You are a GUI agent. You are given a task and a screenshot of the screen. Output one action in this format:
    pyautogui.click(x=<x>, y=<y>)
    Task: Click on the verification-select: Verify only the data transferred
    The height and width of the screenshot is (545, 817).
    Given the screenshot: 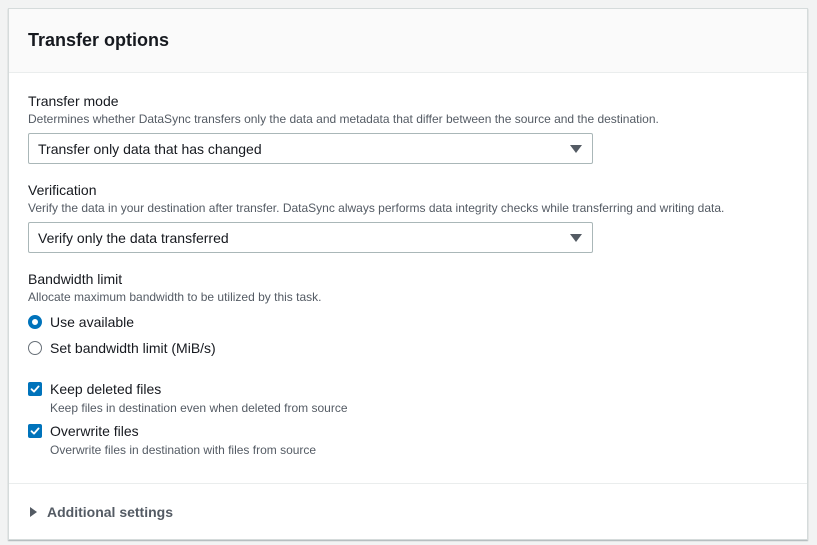 What is the action you would take?
    pyautogui.click(x=310, y=237)
    